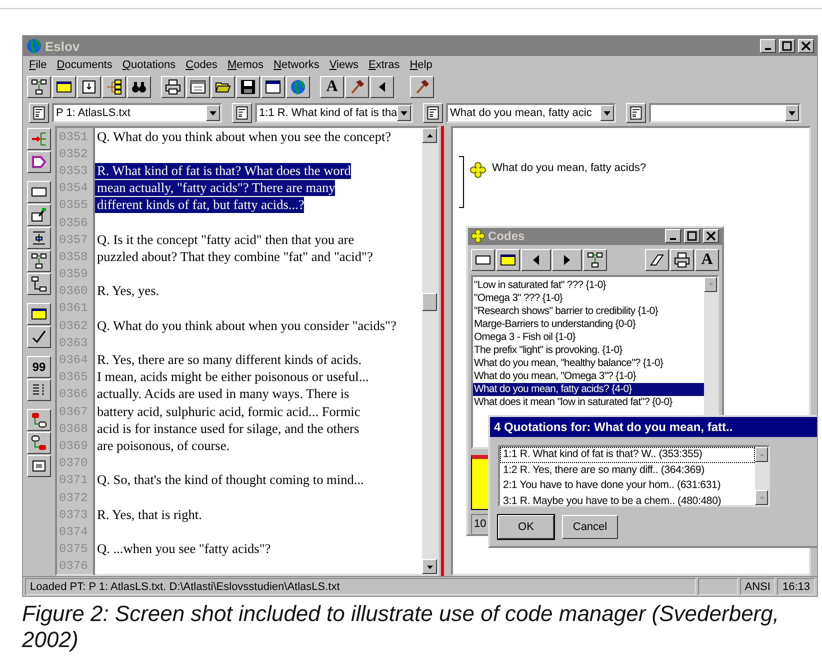  I want to click on globe-icon, so click(298, 87).